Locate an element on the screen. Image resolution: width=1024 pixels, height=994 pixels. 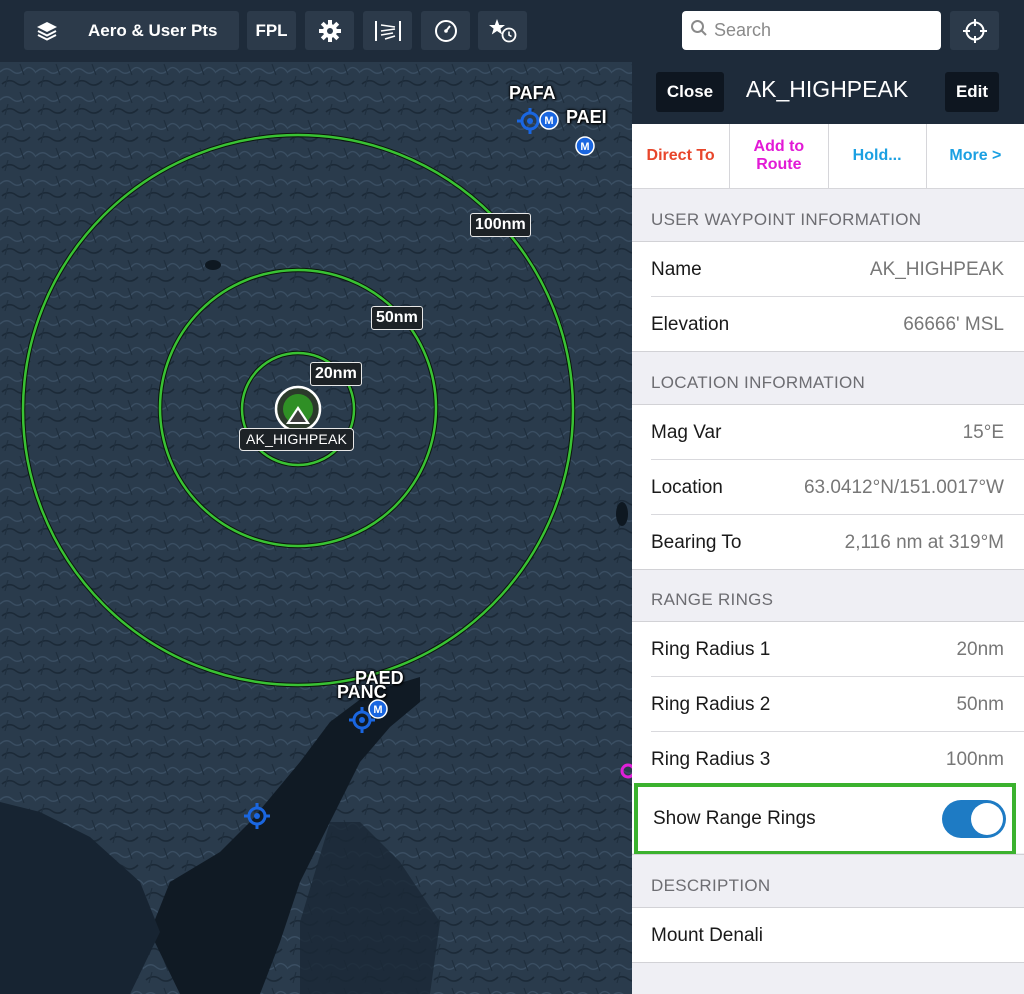
instruments-button is located at coordinates (445, 30).